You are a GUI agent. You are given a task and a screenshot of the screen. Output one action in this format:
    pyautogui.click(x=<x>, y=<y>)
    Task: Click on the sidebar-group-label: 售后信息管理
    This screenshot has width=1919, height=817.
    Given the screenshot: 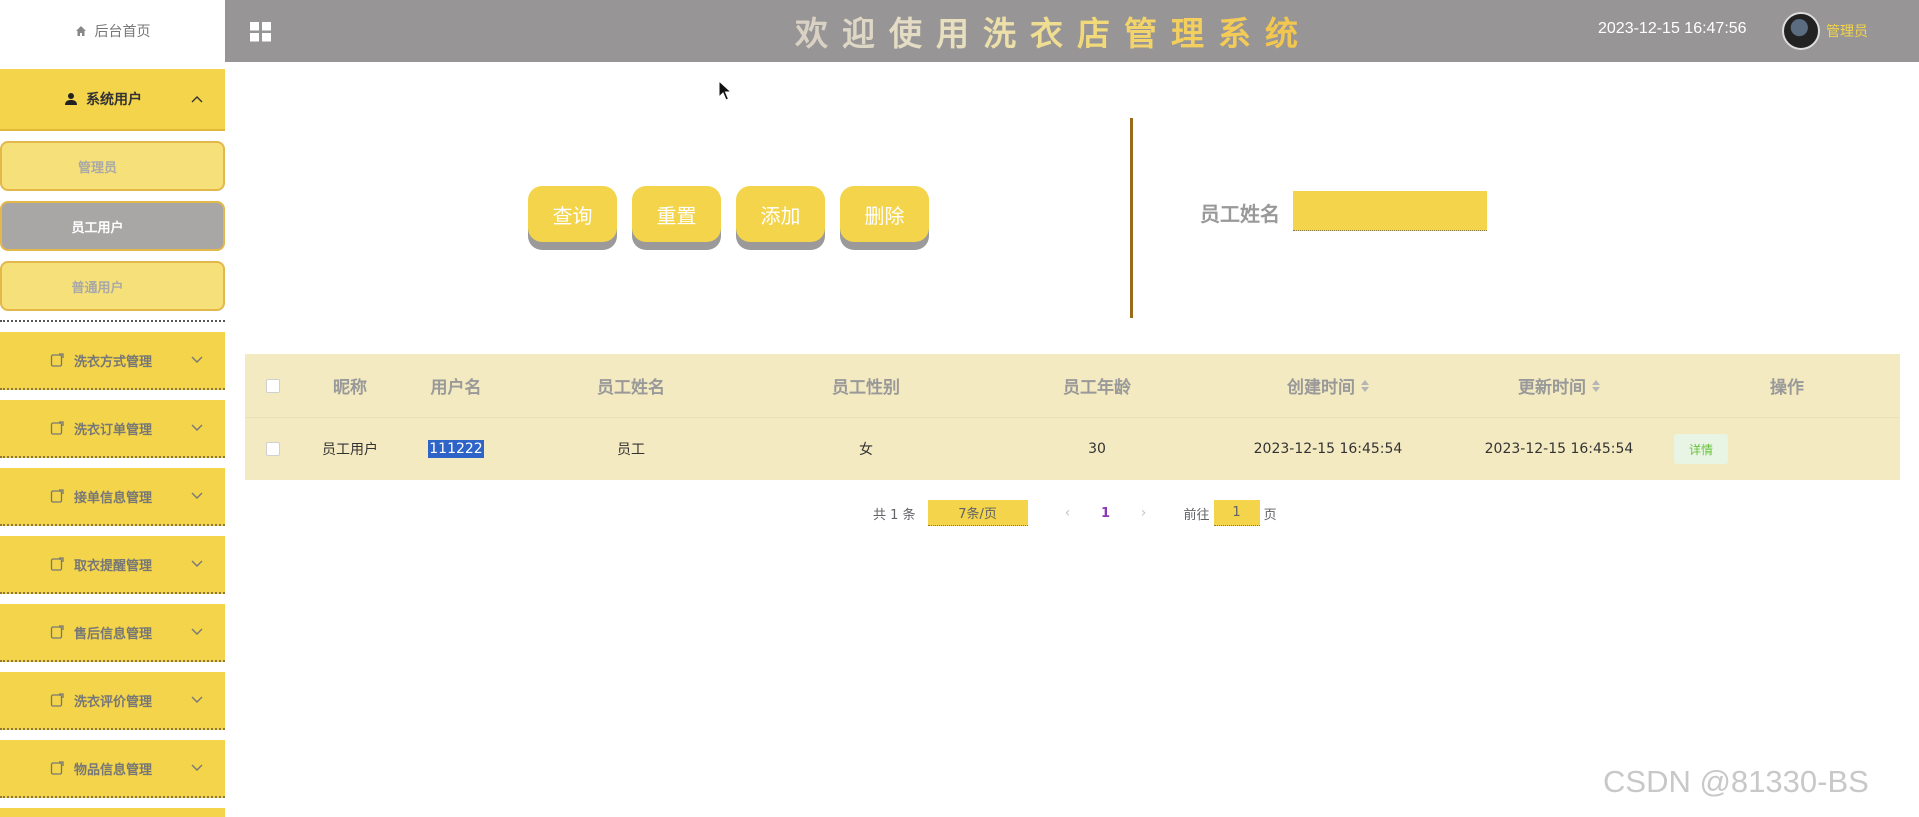 What is the action you would take?
    pyautogui.click(x=113, y=634)
    